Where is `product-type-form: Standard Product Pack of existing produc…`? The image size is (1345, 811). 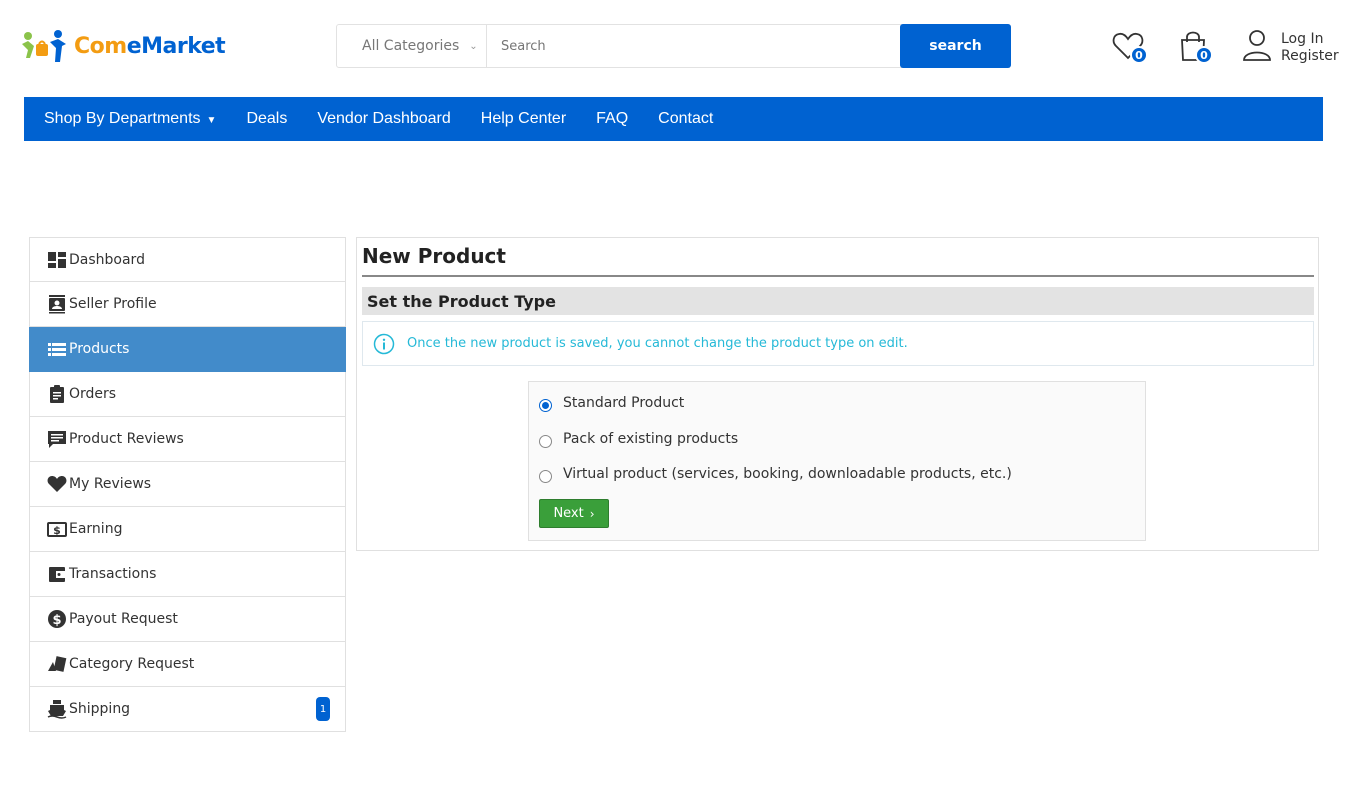 product-type-form: Standard Product Pack of existing produc… is located at coordinates (837, 461).